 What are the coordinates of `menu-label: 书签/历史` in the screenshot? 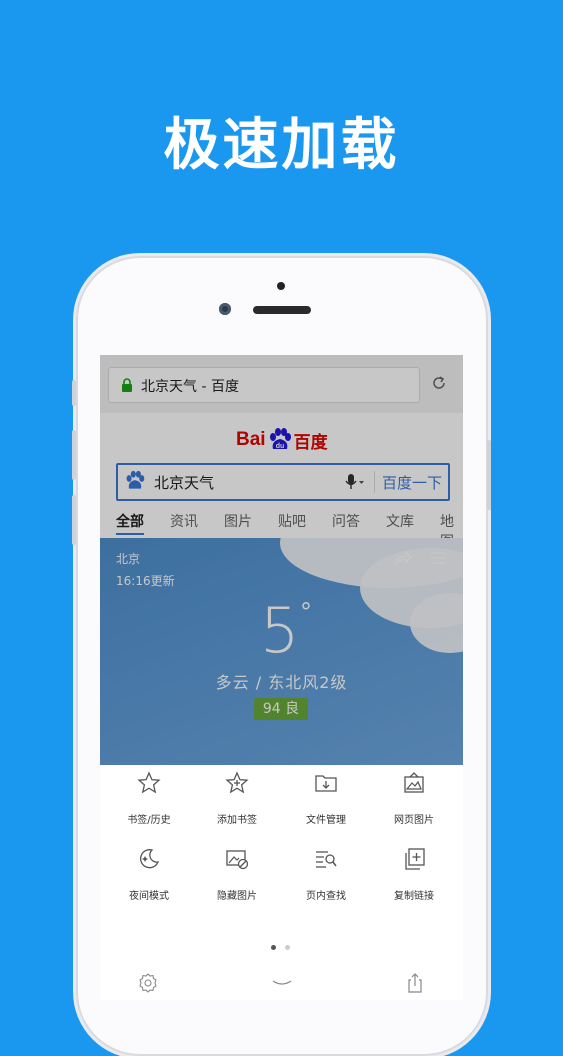 It's located at (149, 820).